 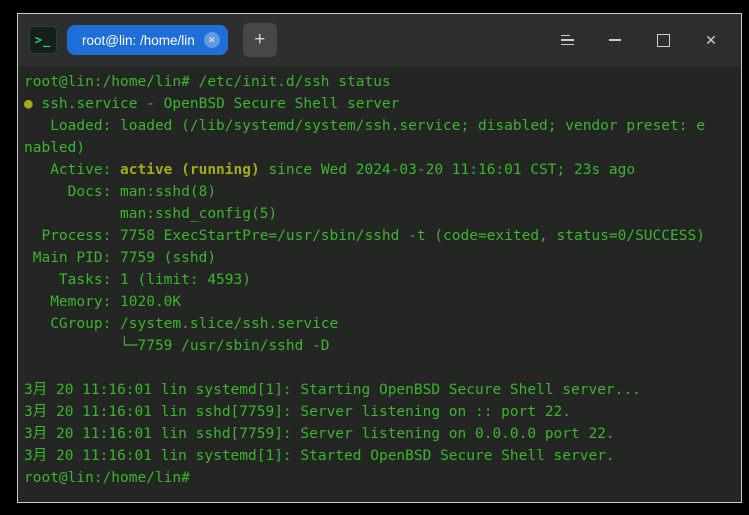 What do you see at coordinates (137, 280) in the screenshot?
I see `terminal-line: Tasks: 1 (limit: 4593)` at bounding box center [137, 280].